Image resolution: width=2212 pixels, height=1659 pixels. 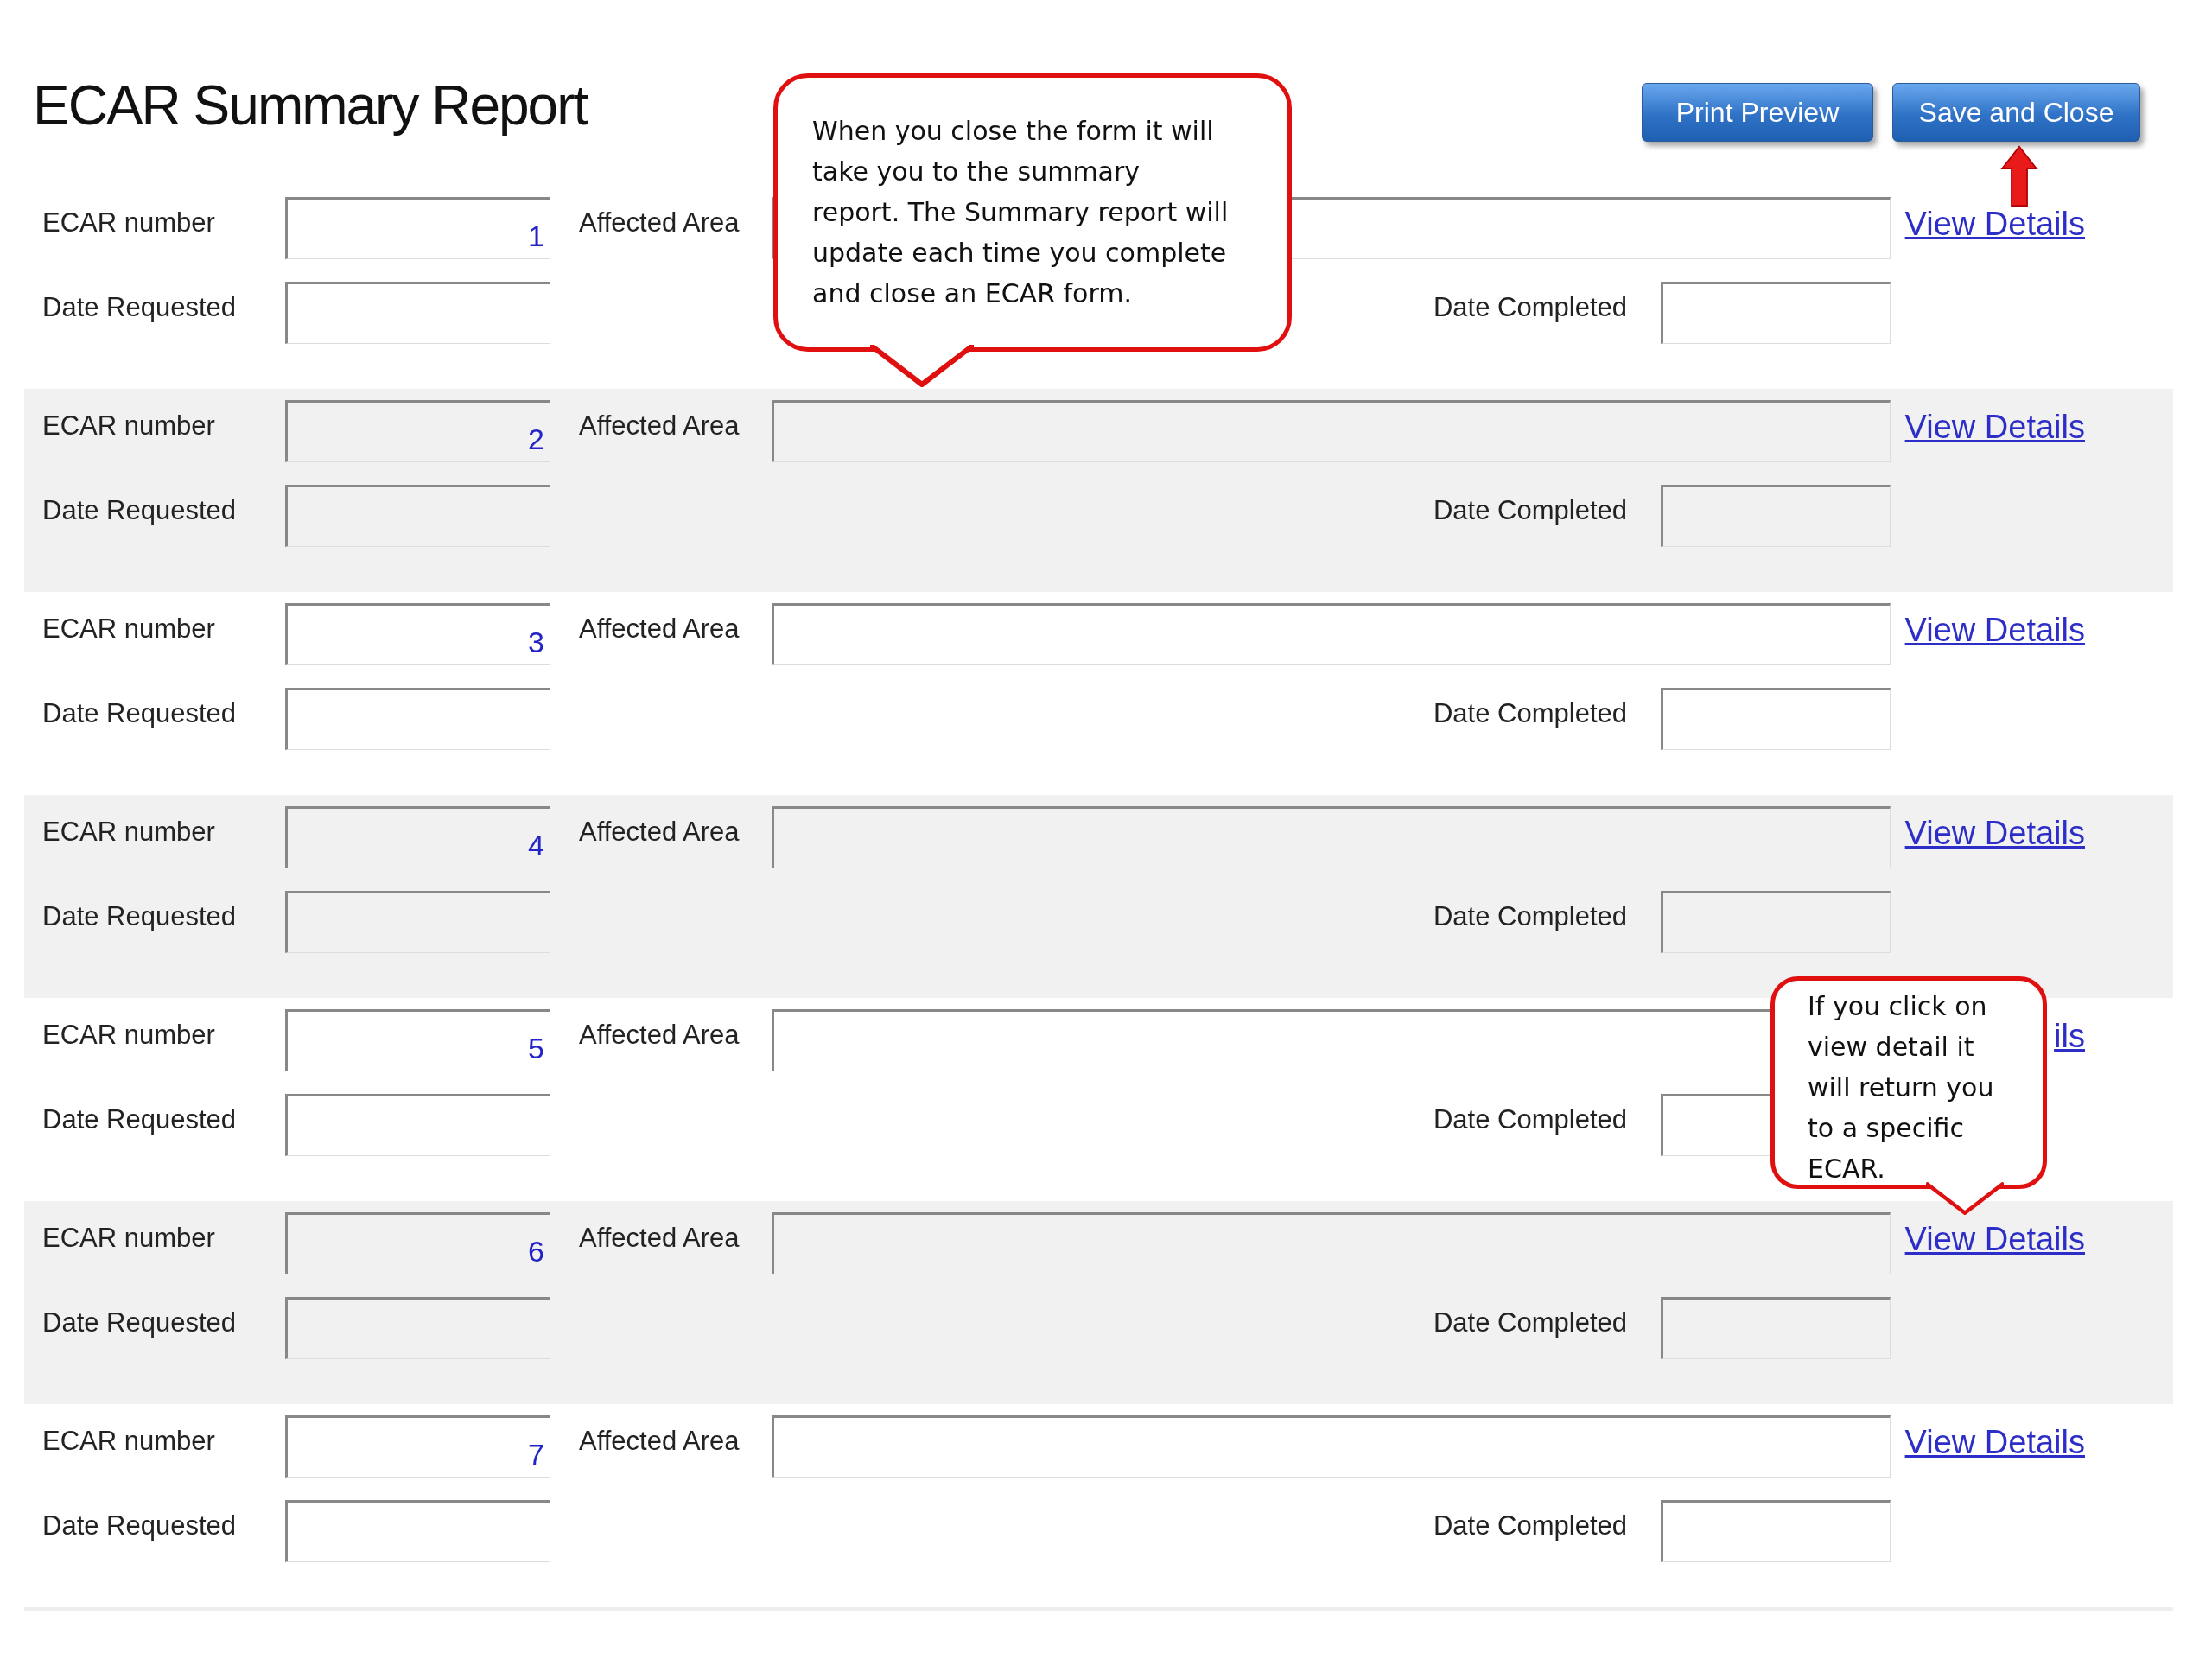 I want to click on callout-text: If you click on view detail it will return you to a specific ECAR., so click(x=1901, y=1087).